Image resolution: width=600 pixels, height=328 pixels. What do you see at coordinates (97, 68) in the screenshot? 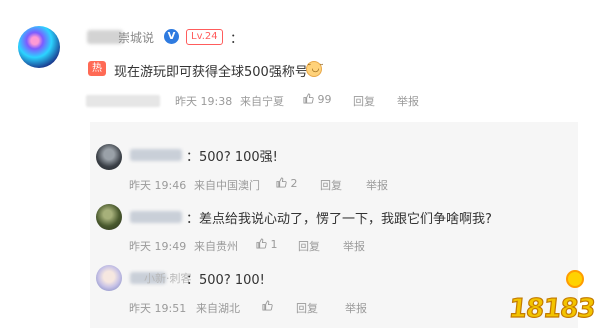
I see `hot-tag: 热` at bounding box center [97, 68].